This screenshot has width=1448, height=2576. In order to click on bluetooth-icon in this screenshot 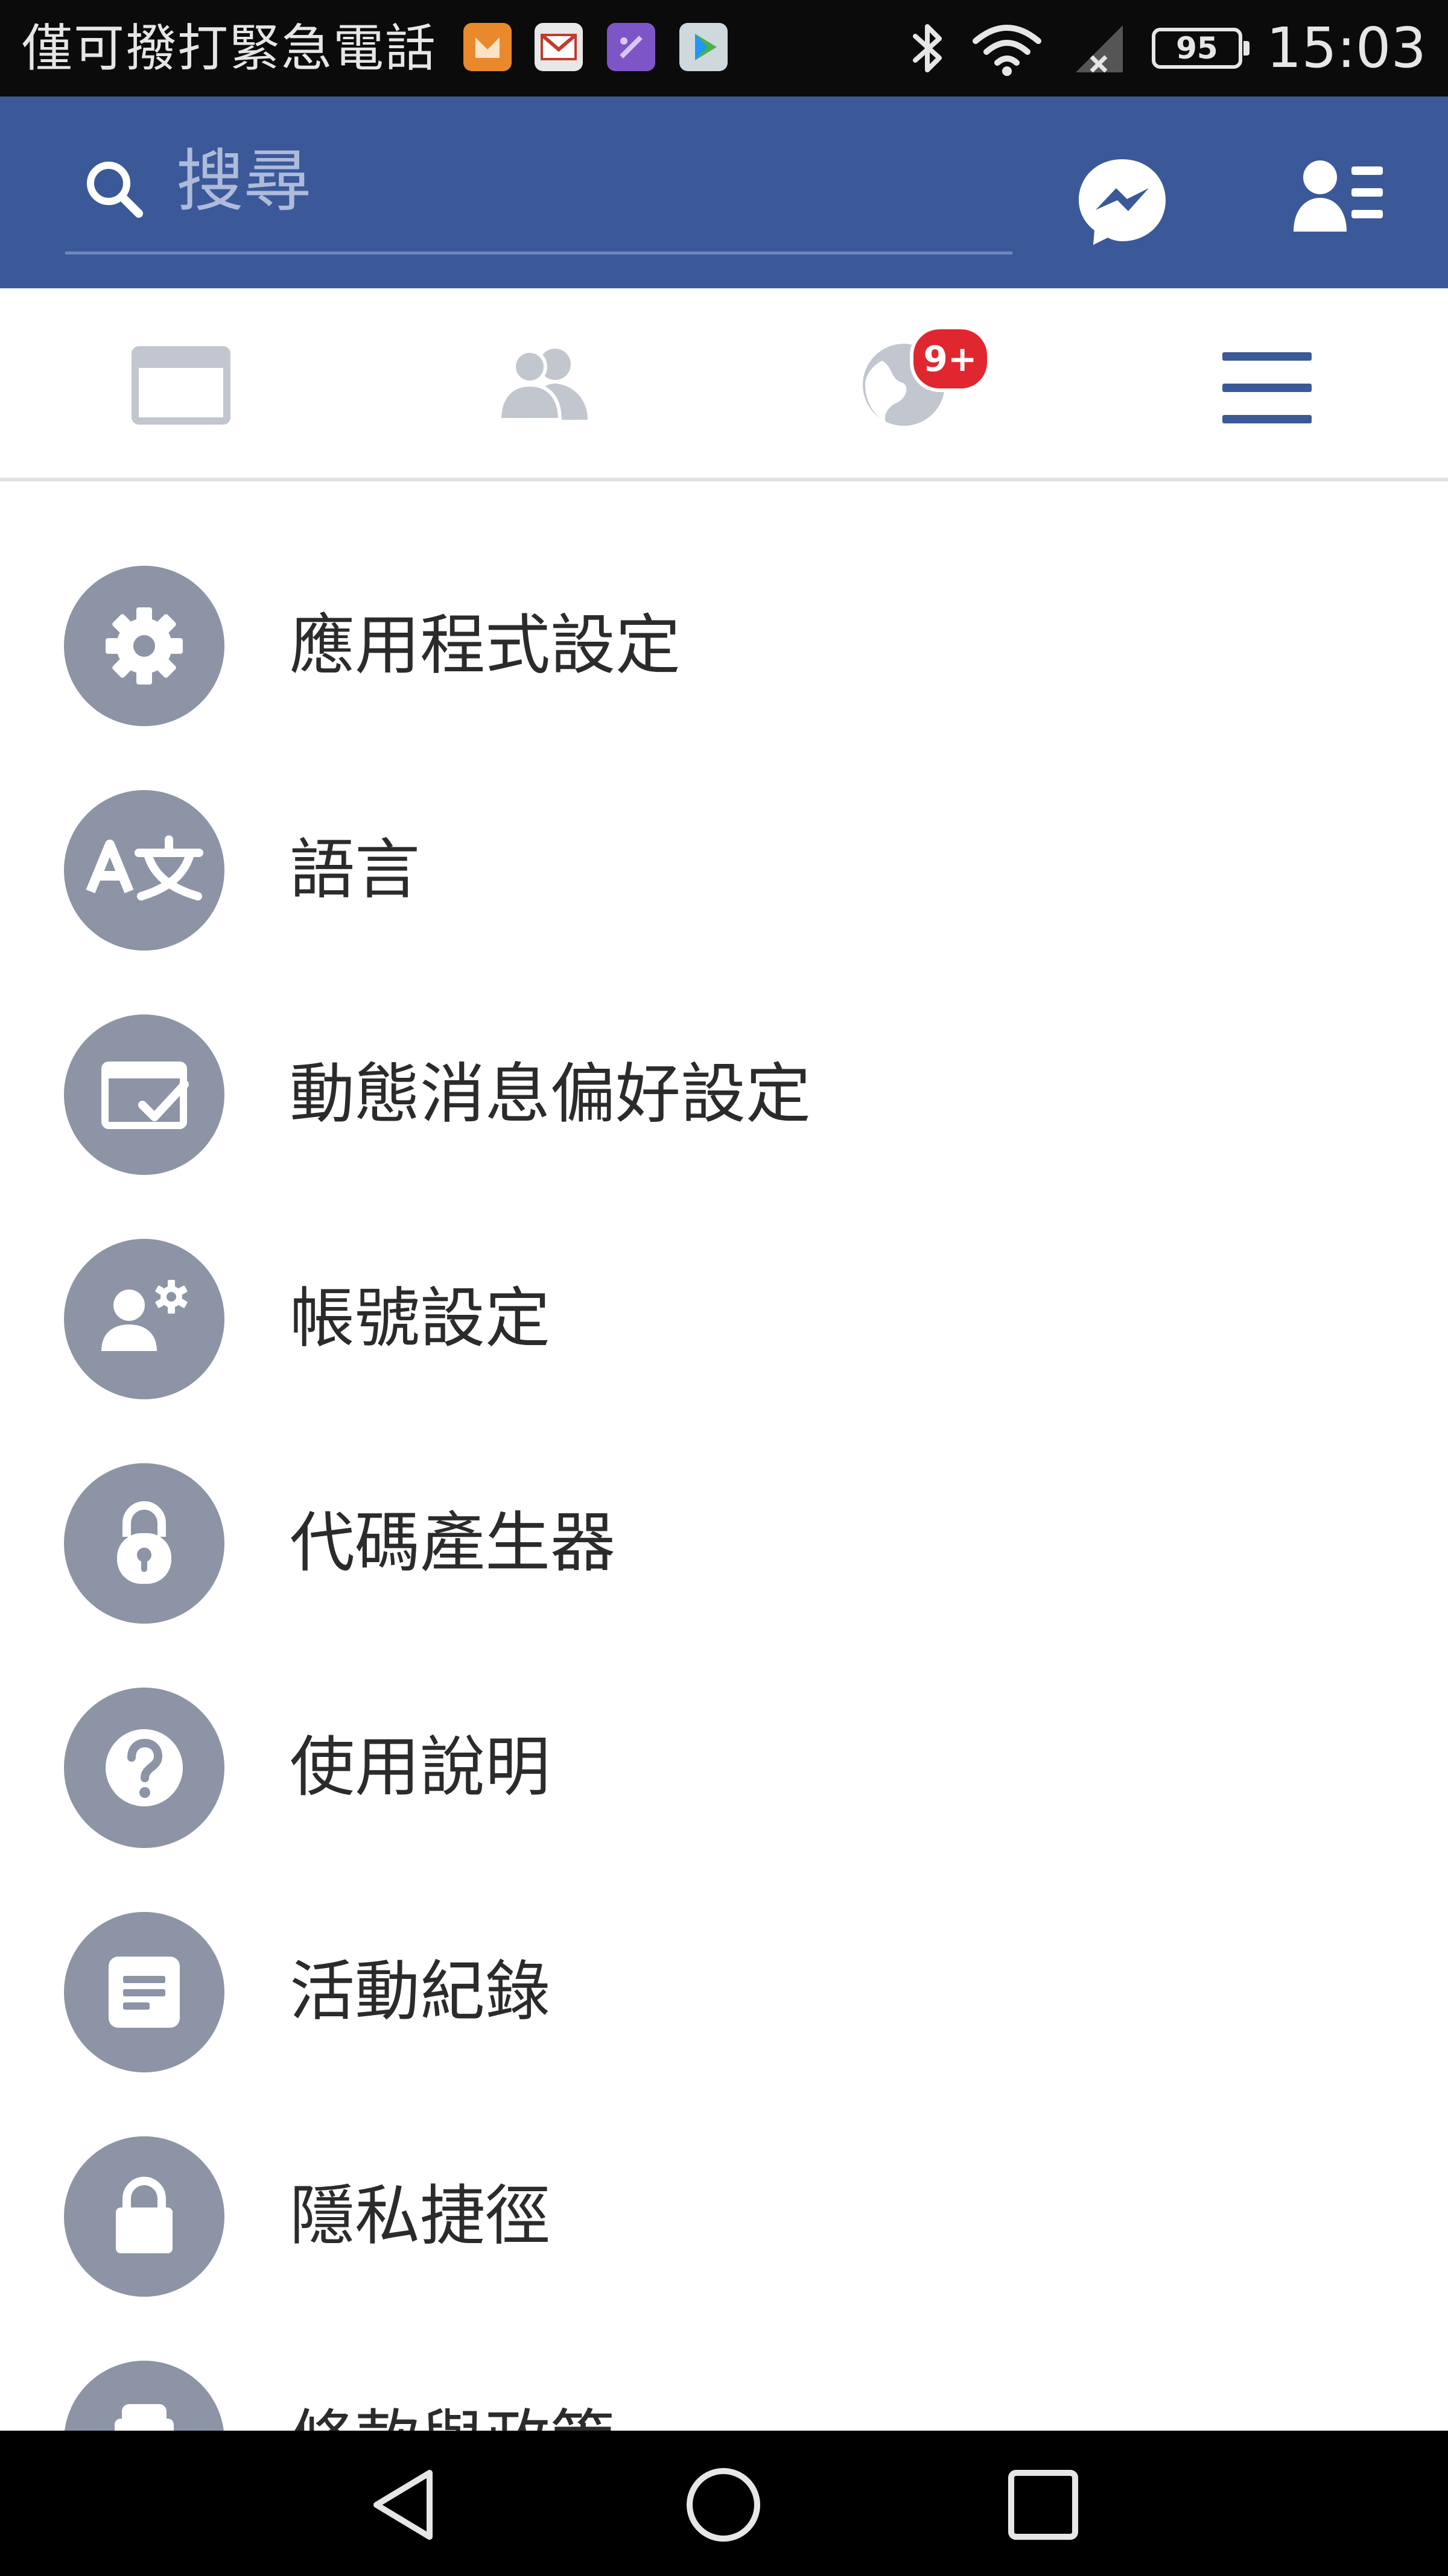, I will do `click(928, 48)`.